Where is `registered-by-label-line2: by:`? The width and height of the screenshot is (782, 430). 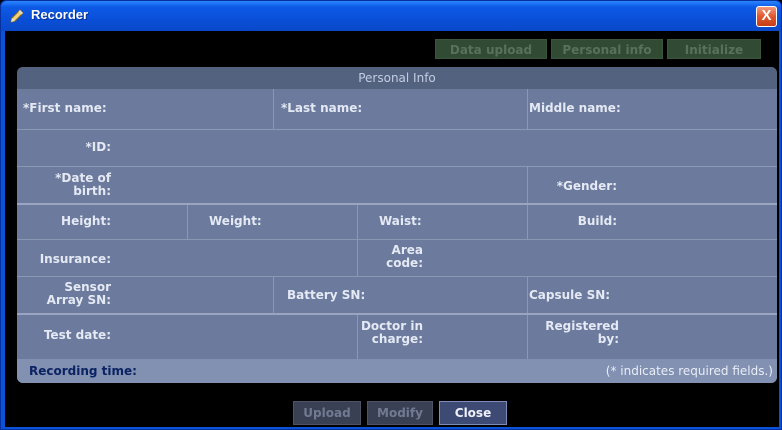 registered-by-label-line2: by: is located at coordinates (608, 339).